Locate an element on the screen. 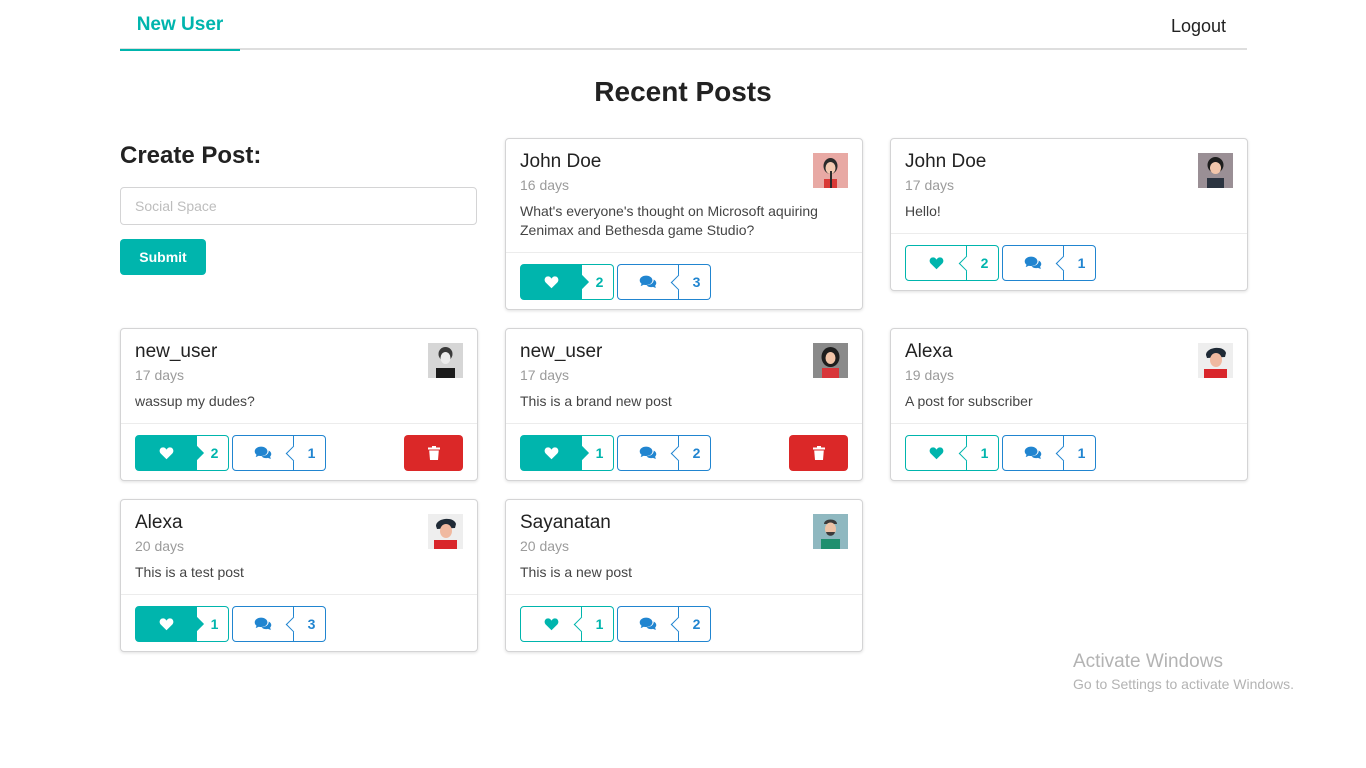 The height and width of the screenshot is (768, 1366). post-time: 16 days is located at coordinates (684, 185).